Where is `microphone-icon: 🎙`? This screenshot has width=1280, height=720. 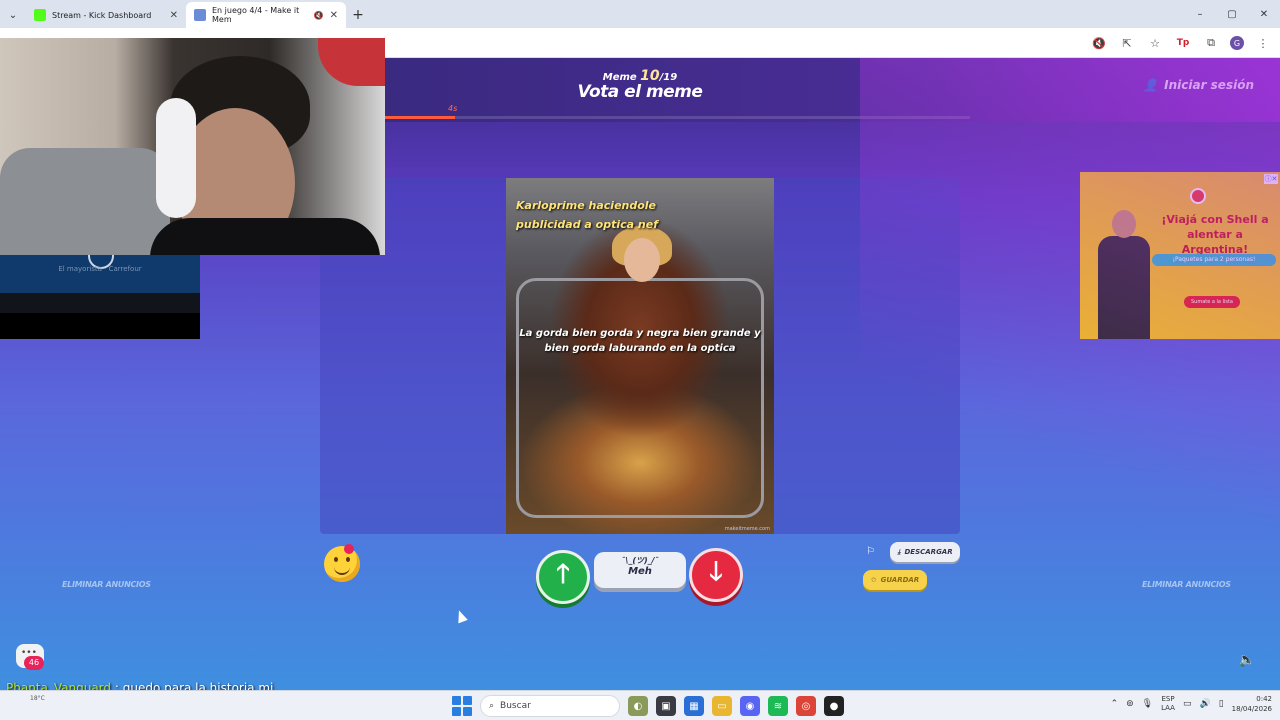 microphone-icon: 🎙 is located at coordinates (1147, 704).